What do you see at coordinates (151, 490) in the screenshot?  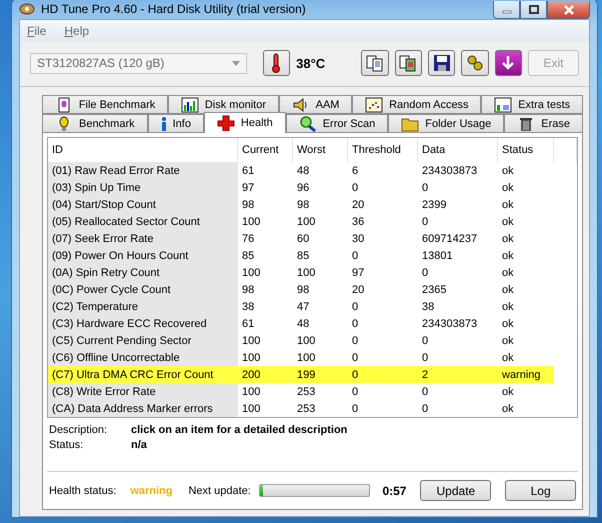 I see `health-status-value: warning` at bounding box center [151, 490].